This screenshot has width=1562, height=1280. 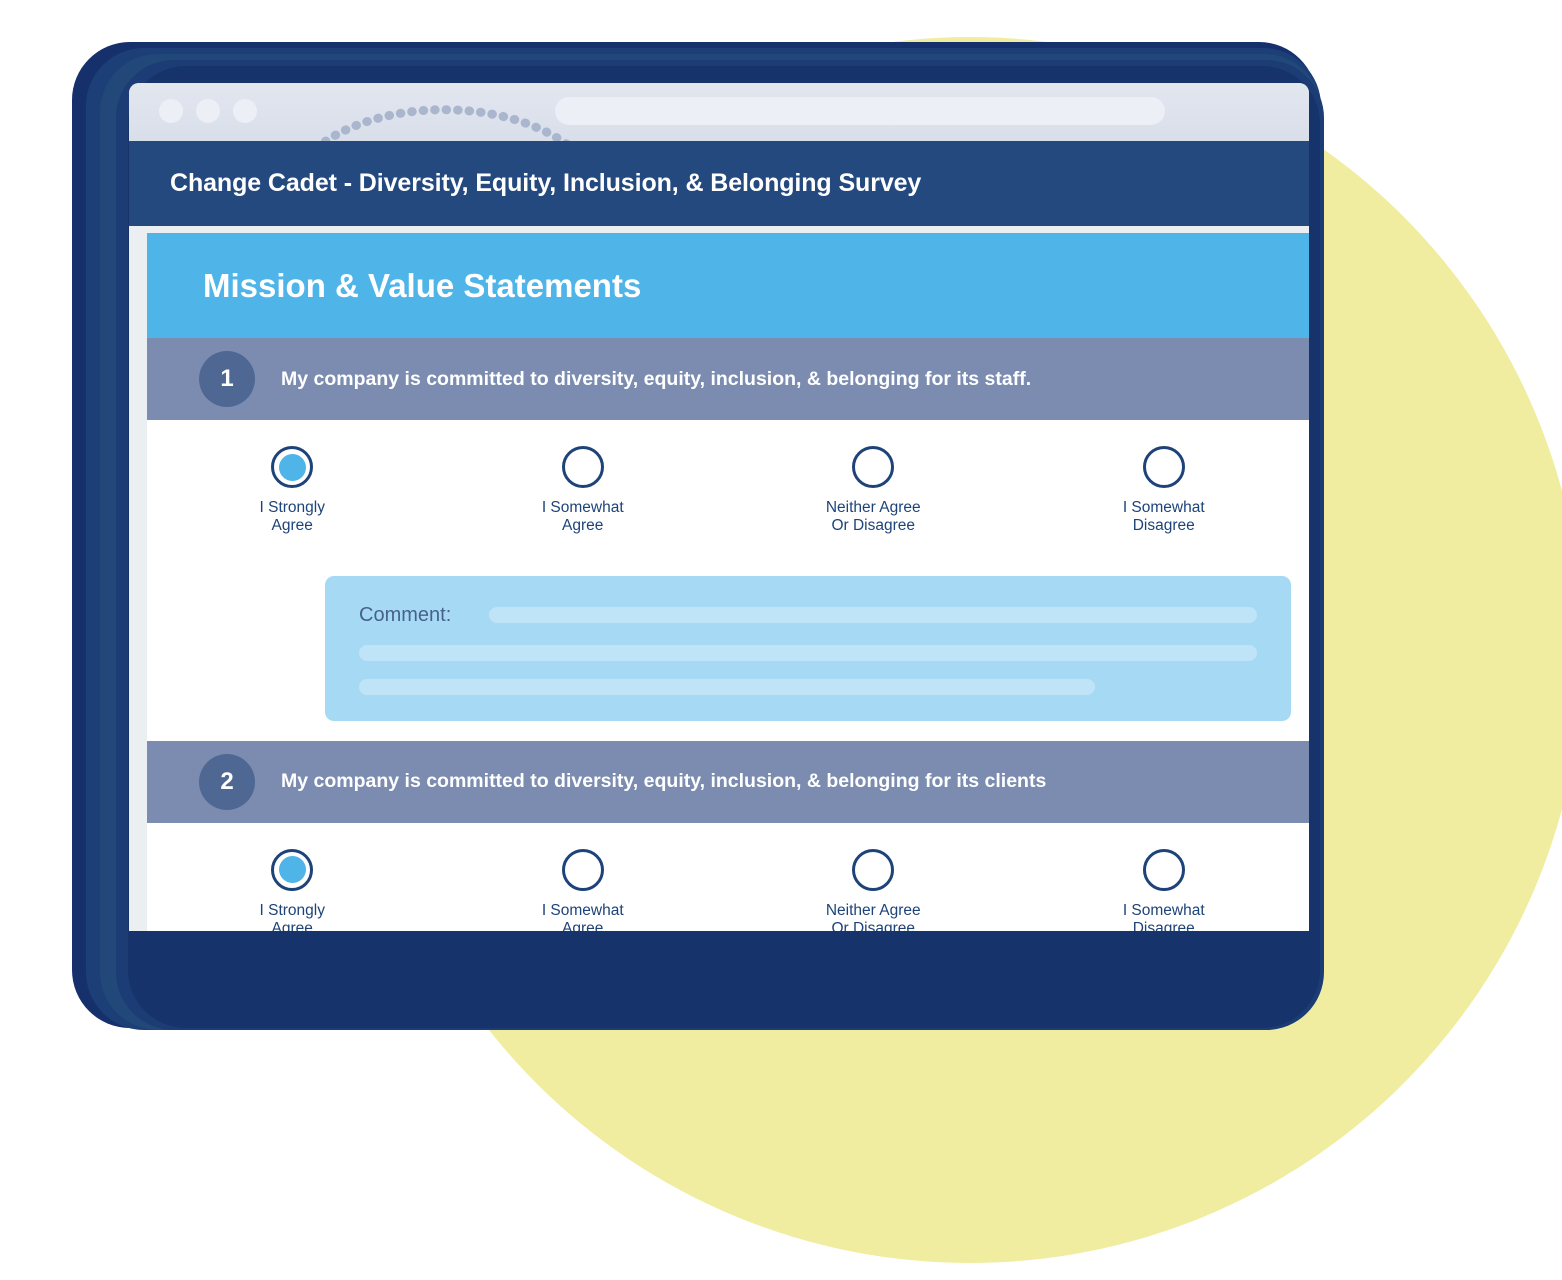 What do you see at coordinates (728, 285) in the screenshot?
I see `section-header: Mission & Value Statements` at bounding box center [728, 285].